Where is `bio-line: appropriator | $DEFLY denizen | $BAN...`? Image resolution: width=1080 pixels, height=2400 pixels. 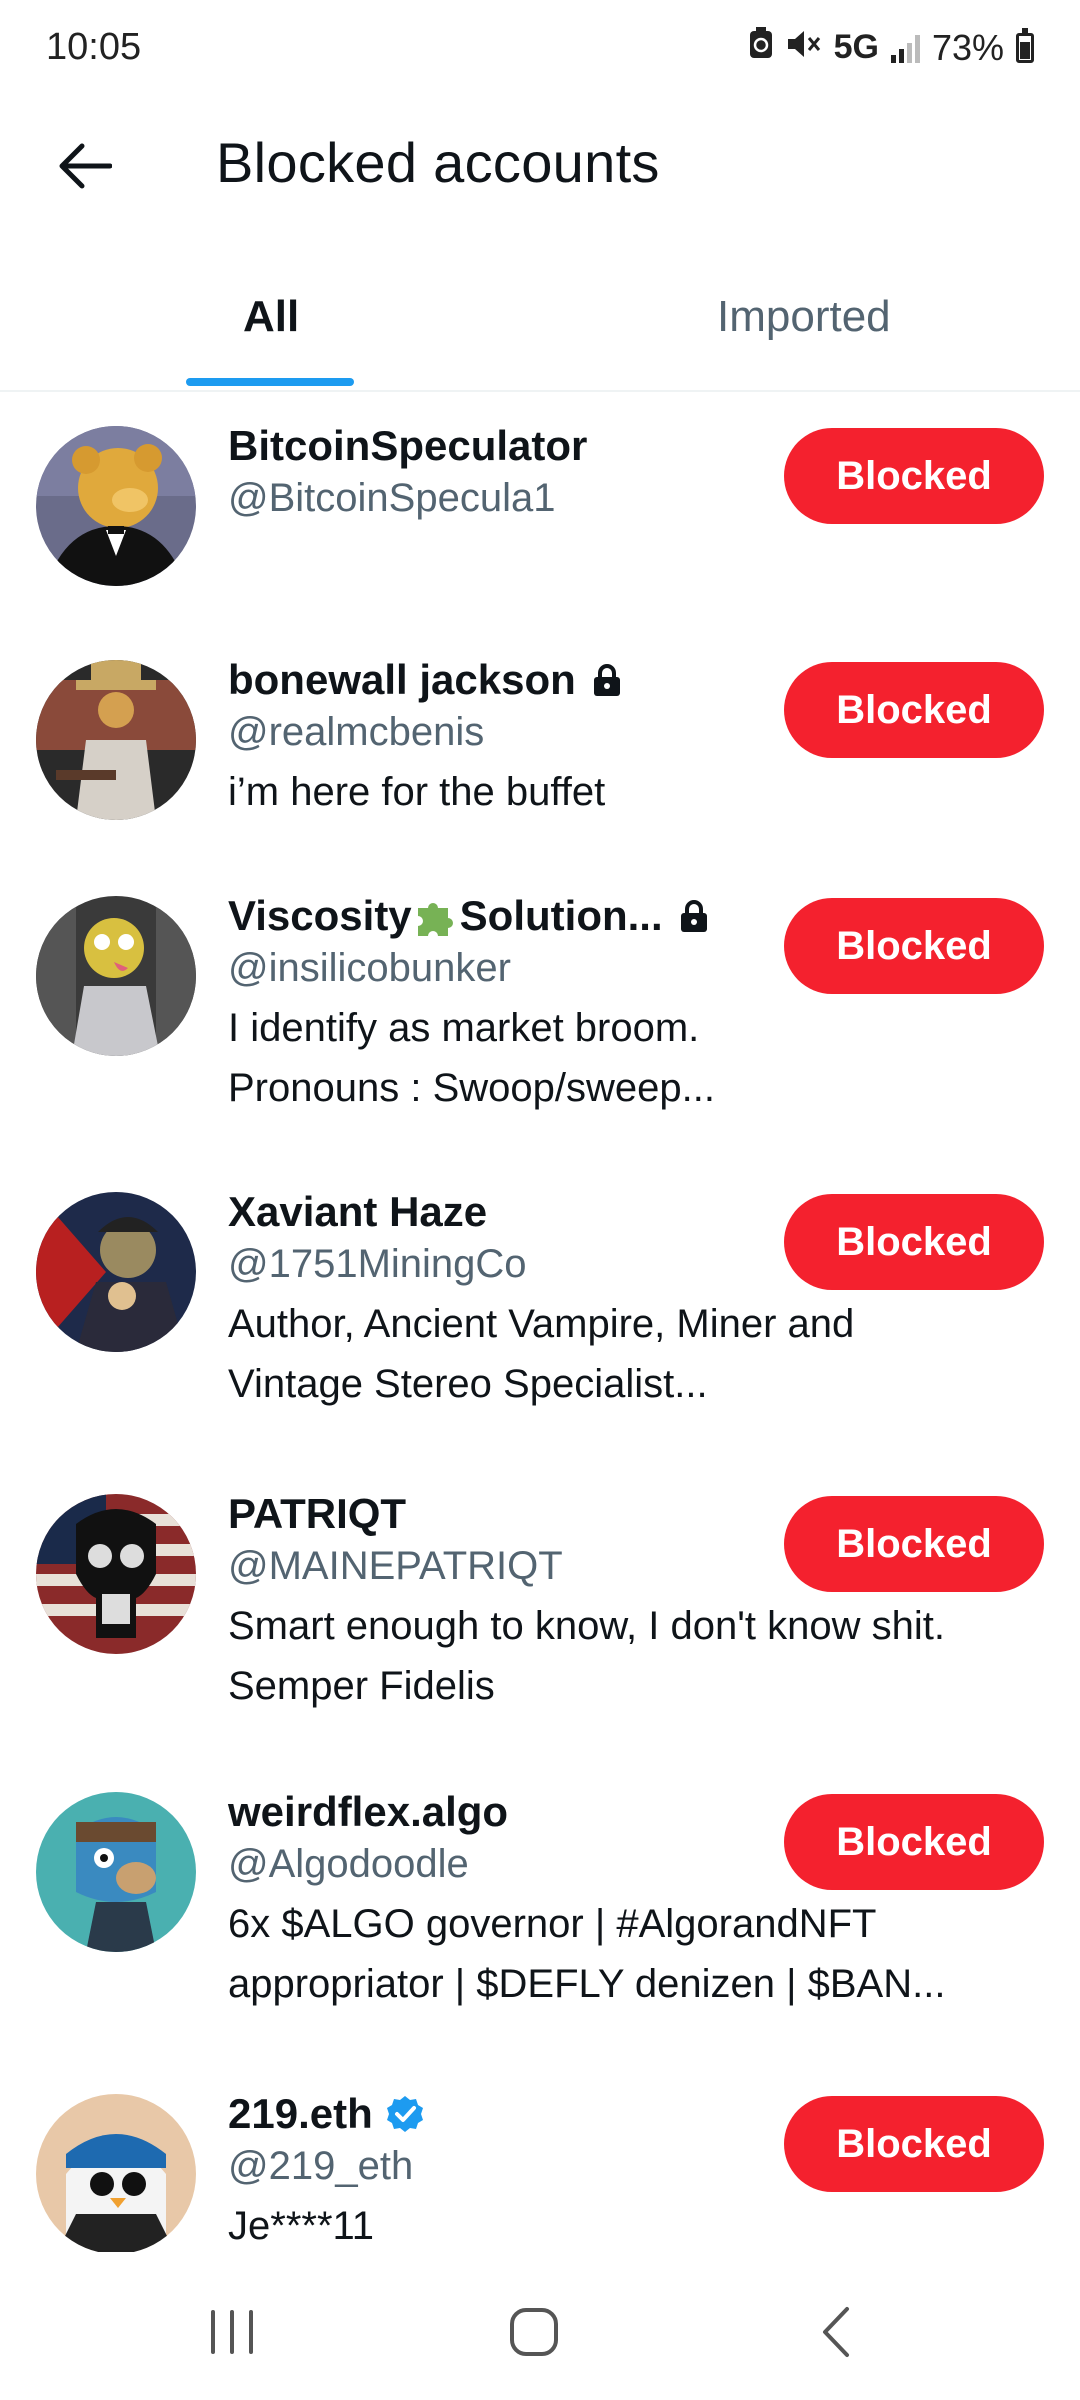
bio-line: appropriator | $DEFLY denizen | $BAN... is located at coordinates (587, 1984).